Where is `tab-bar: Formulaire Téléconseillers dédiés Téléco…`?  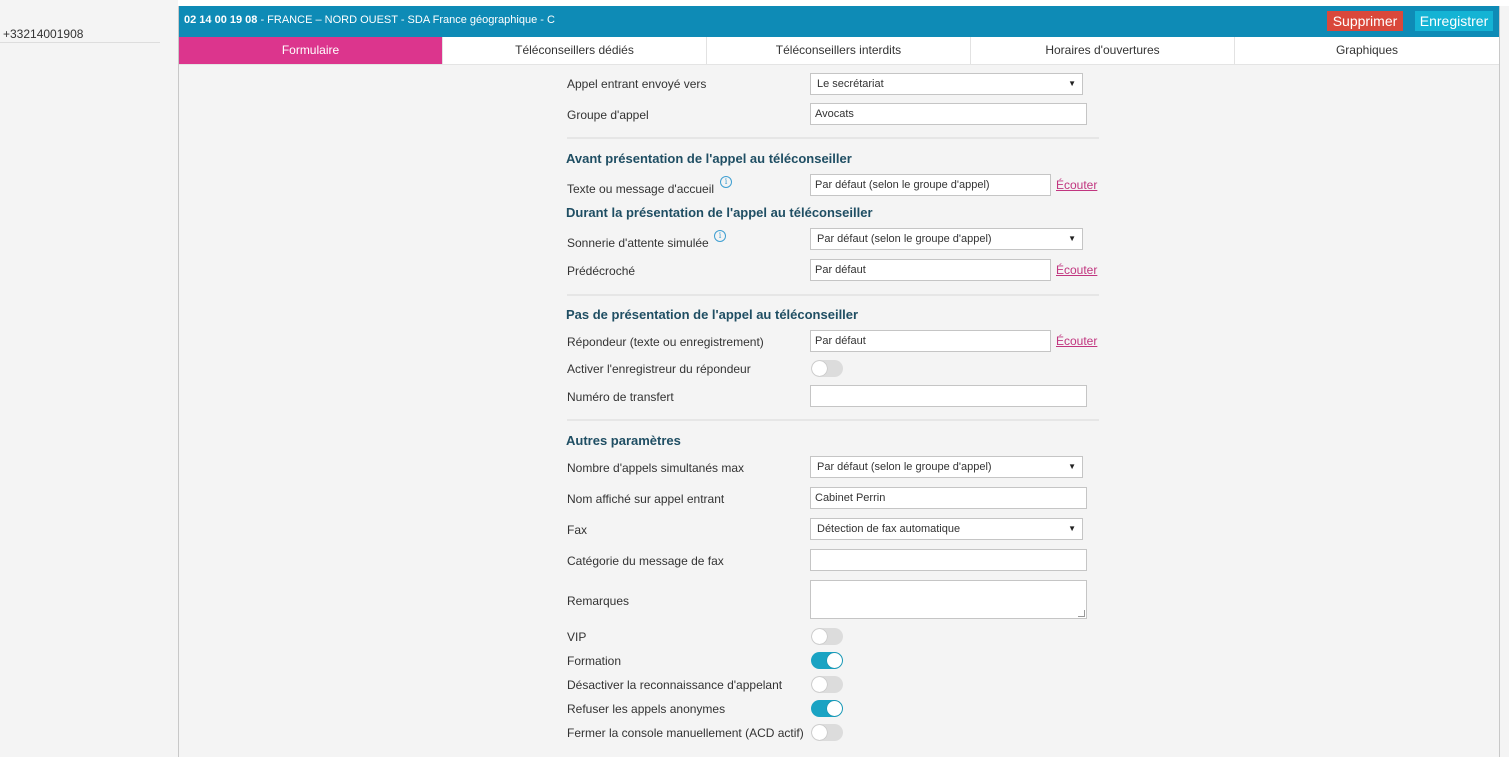 tab-bar: Formulaire Téléconseillers dédiés Téléco… is located at coordinates (839, 51).